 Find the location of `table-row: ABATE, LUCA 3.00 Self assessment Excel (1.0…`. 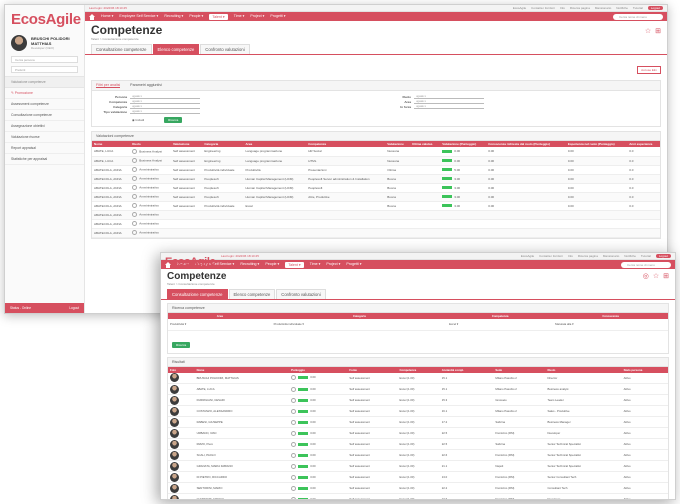

table-row: ABATE, LUCA 3.00 Self assessment Excel (1.0… is located at coordinates (418, 389).